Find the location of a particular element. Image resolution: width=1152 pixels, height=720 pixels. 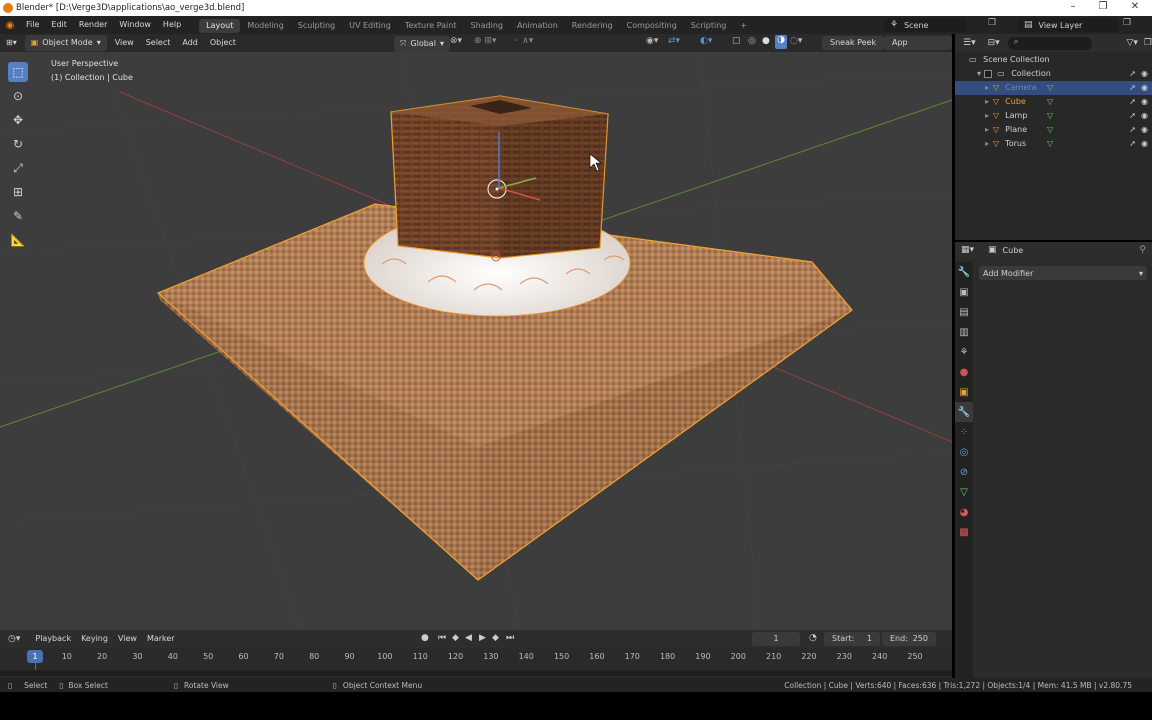

blender-menu-icon: ◉ is located at coordinates (10, 25).